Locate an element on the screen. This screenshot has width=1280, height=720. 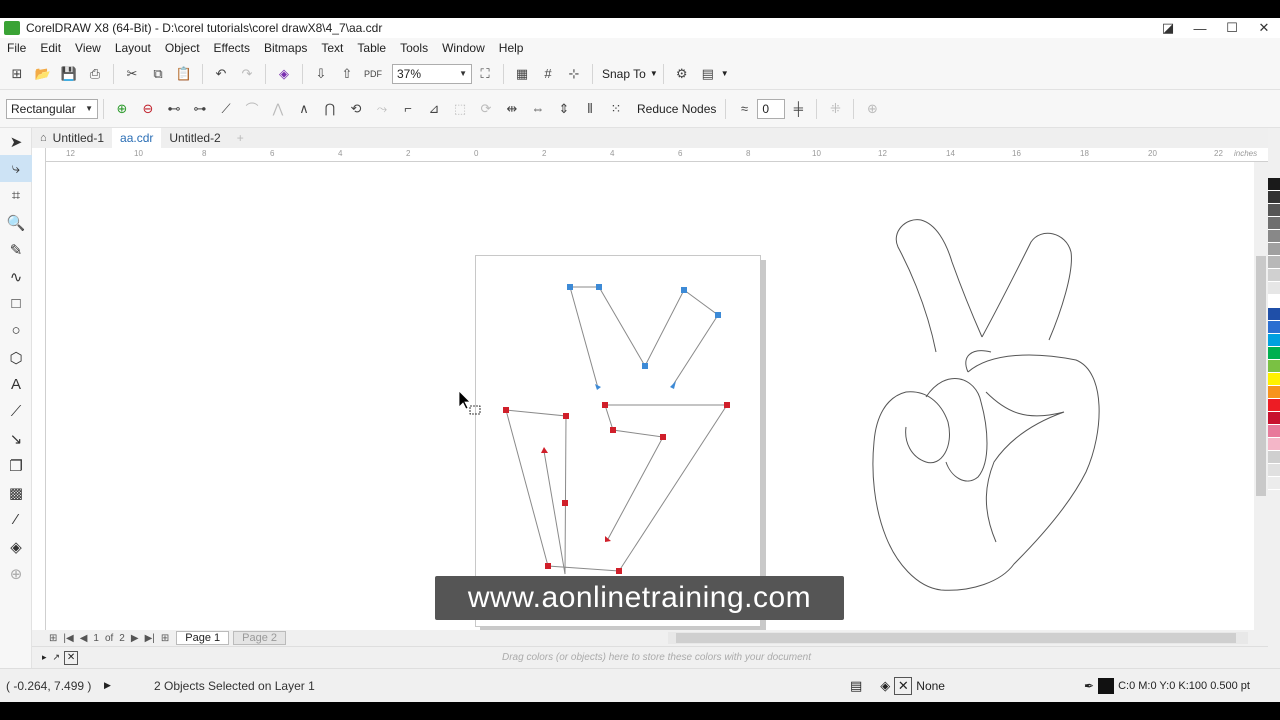
new-document-icon: ⊞ is located at coordinates (17, 74).